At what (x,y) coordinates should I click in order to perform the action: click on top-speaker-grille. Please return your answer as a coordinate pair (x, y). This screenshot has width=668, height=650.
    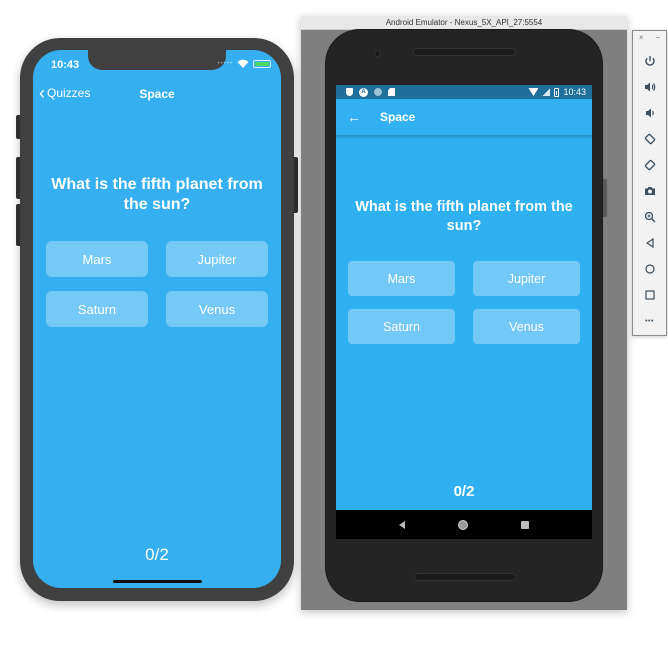
    Looking at the image, I should click on (464, 52).